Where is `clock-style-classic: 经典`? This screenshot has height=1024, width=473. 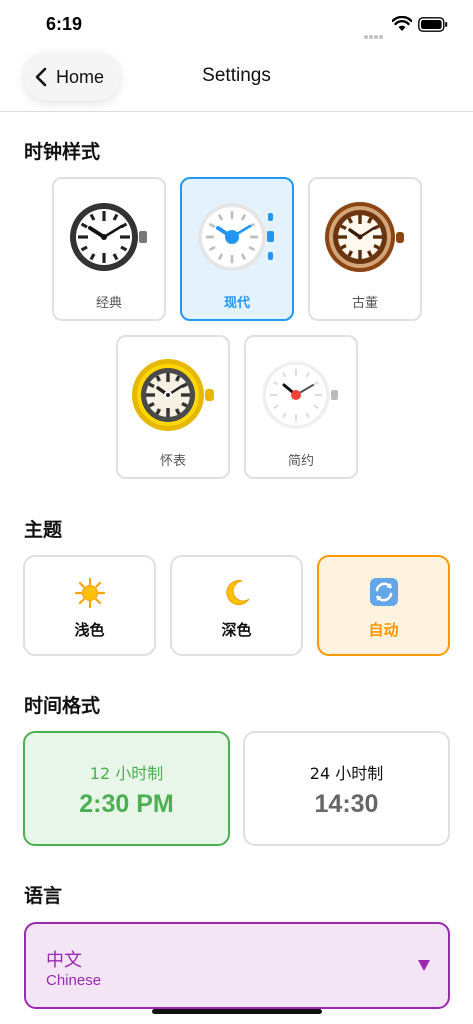
clock-style-classic: 经典 is located at coordinates (109, 249).